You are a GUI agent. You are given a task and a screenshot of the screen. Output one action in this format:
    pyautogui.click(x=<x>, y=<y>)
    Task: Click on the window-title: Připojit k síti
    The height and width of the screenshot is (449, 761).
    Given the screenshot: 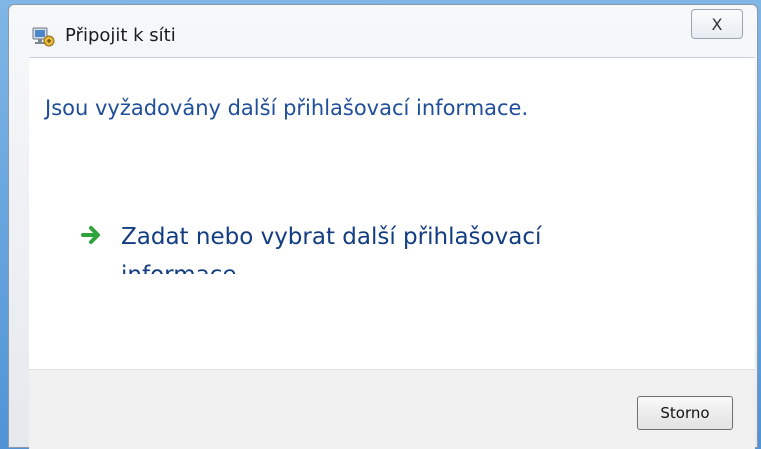 What is the action you would take?
    pyautogui.click(x=120, y=35)
    